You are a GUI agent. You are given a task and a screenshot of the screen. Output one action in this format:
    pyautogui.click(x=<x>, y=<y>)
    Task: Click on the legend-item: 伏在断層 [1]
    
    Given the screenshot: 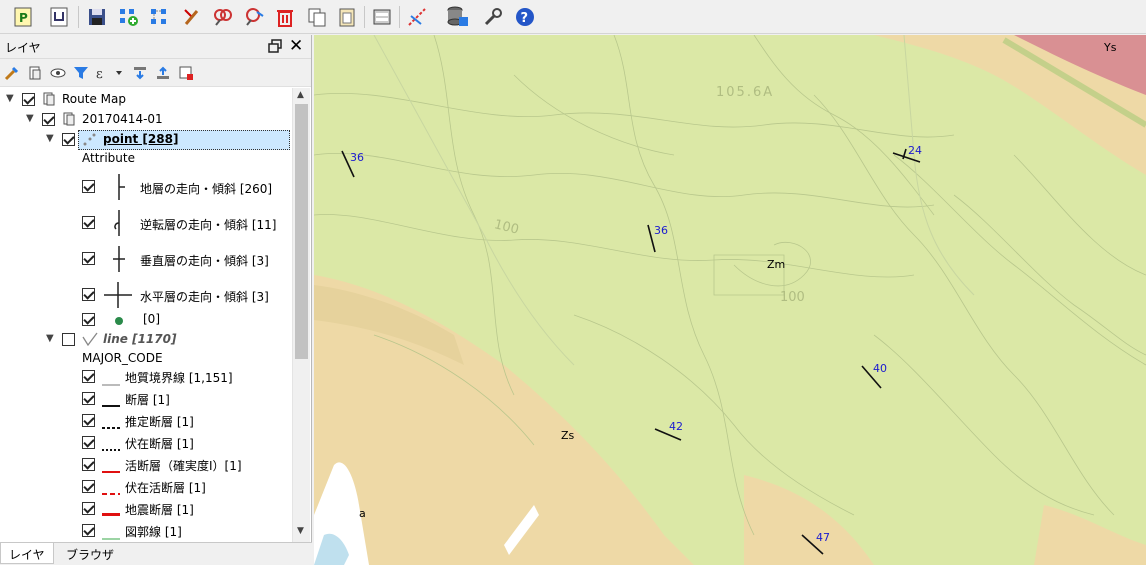 What is the action you would take?
    pyautogui.click(x=146, y=443)
    